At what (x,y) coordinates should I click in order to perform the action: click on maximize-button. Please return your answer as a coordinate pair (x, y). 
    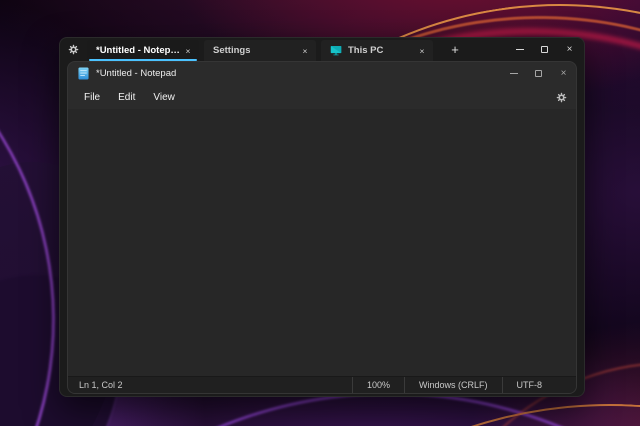
    Looking at the image, I should click on (544, 49).